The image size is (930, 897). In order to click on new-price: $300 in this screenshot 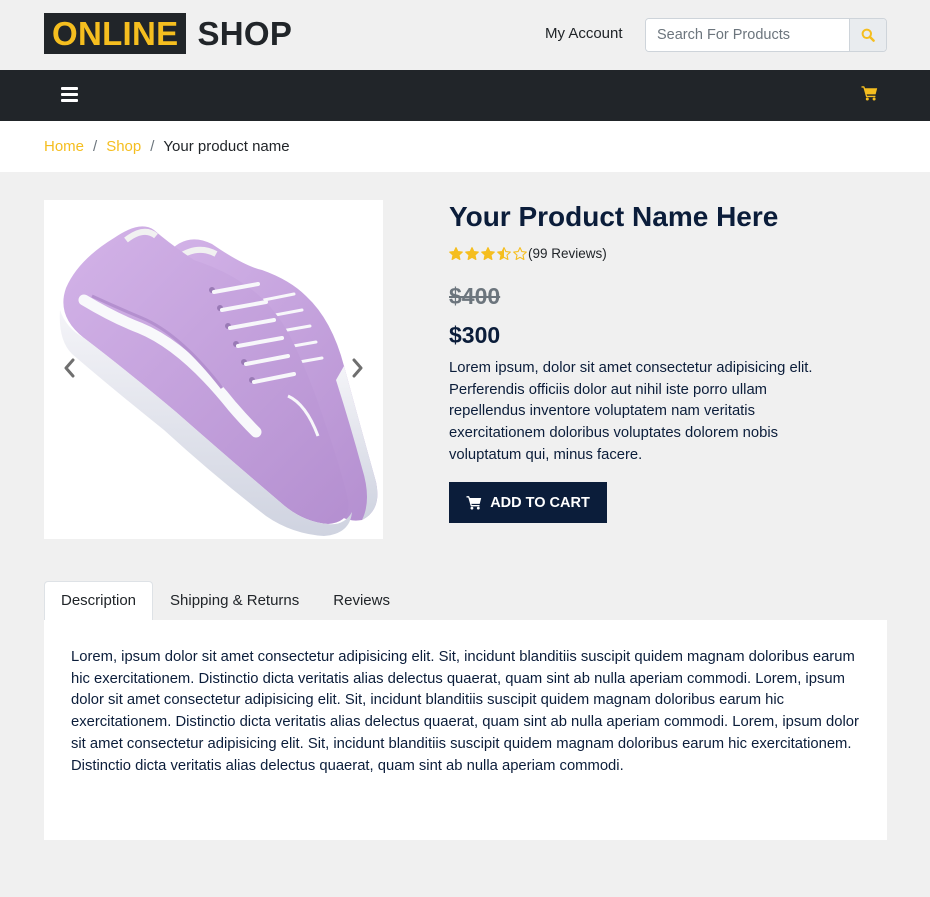, I will do `click(475, 335)`.